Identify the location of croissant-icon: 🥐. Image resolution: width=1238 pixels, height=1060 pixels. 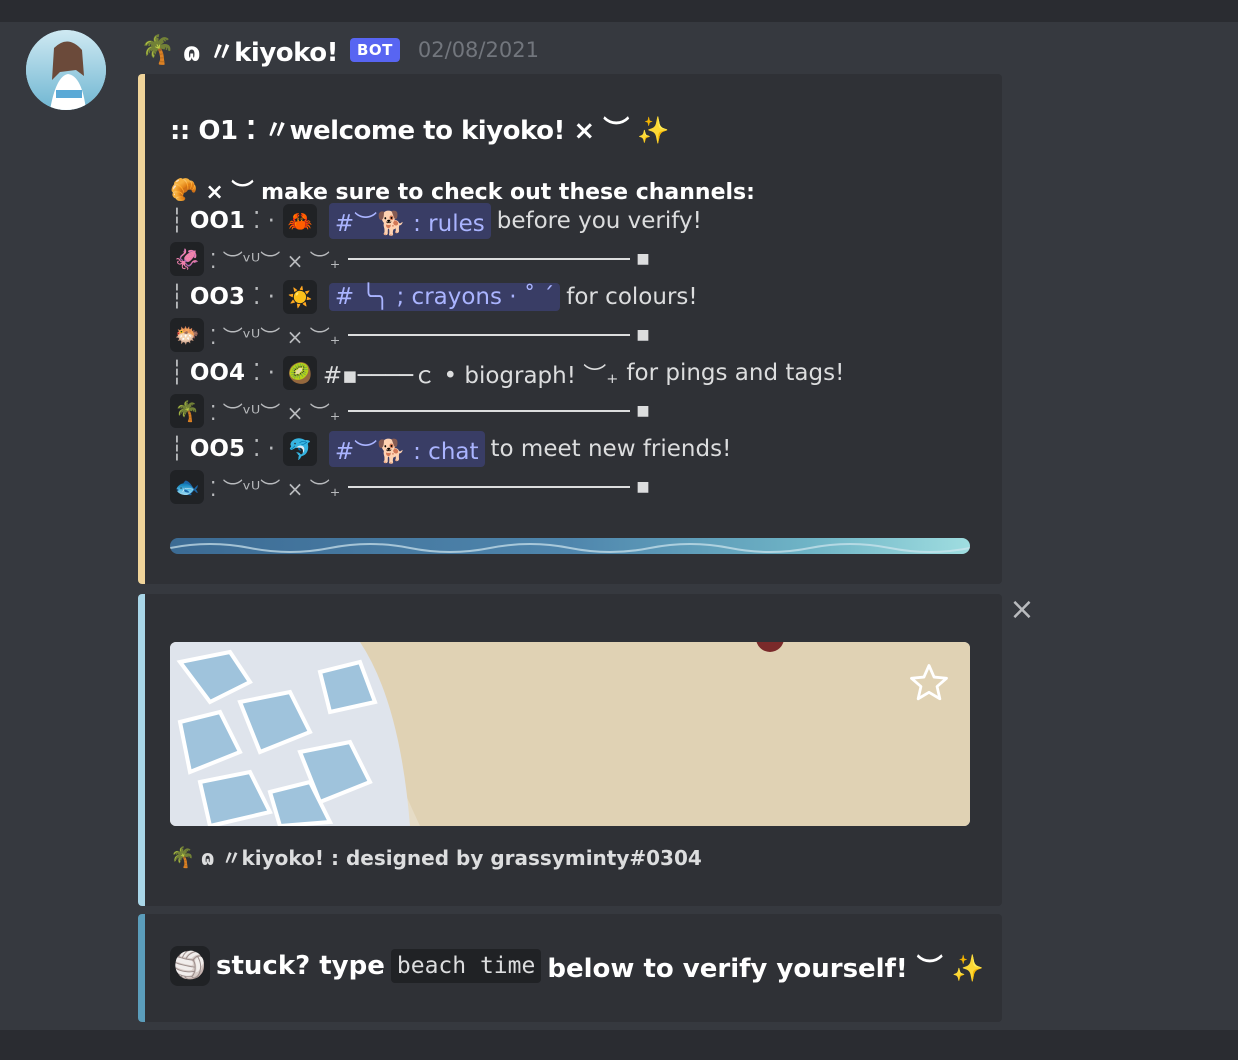
(184, 190).